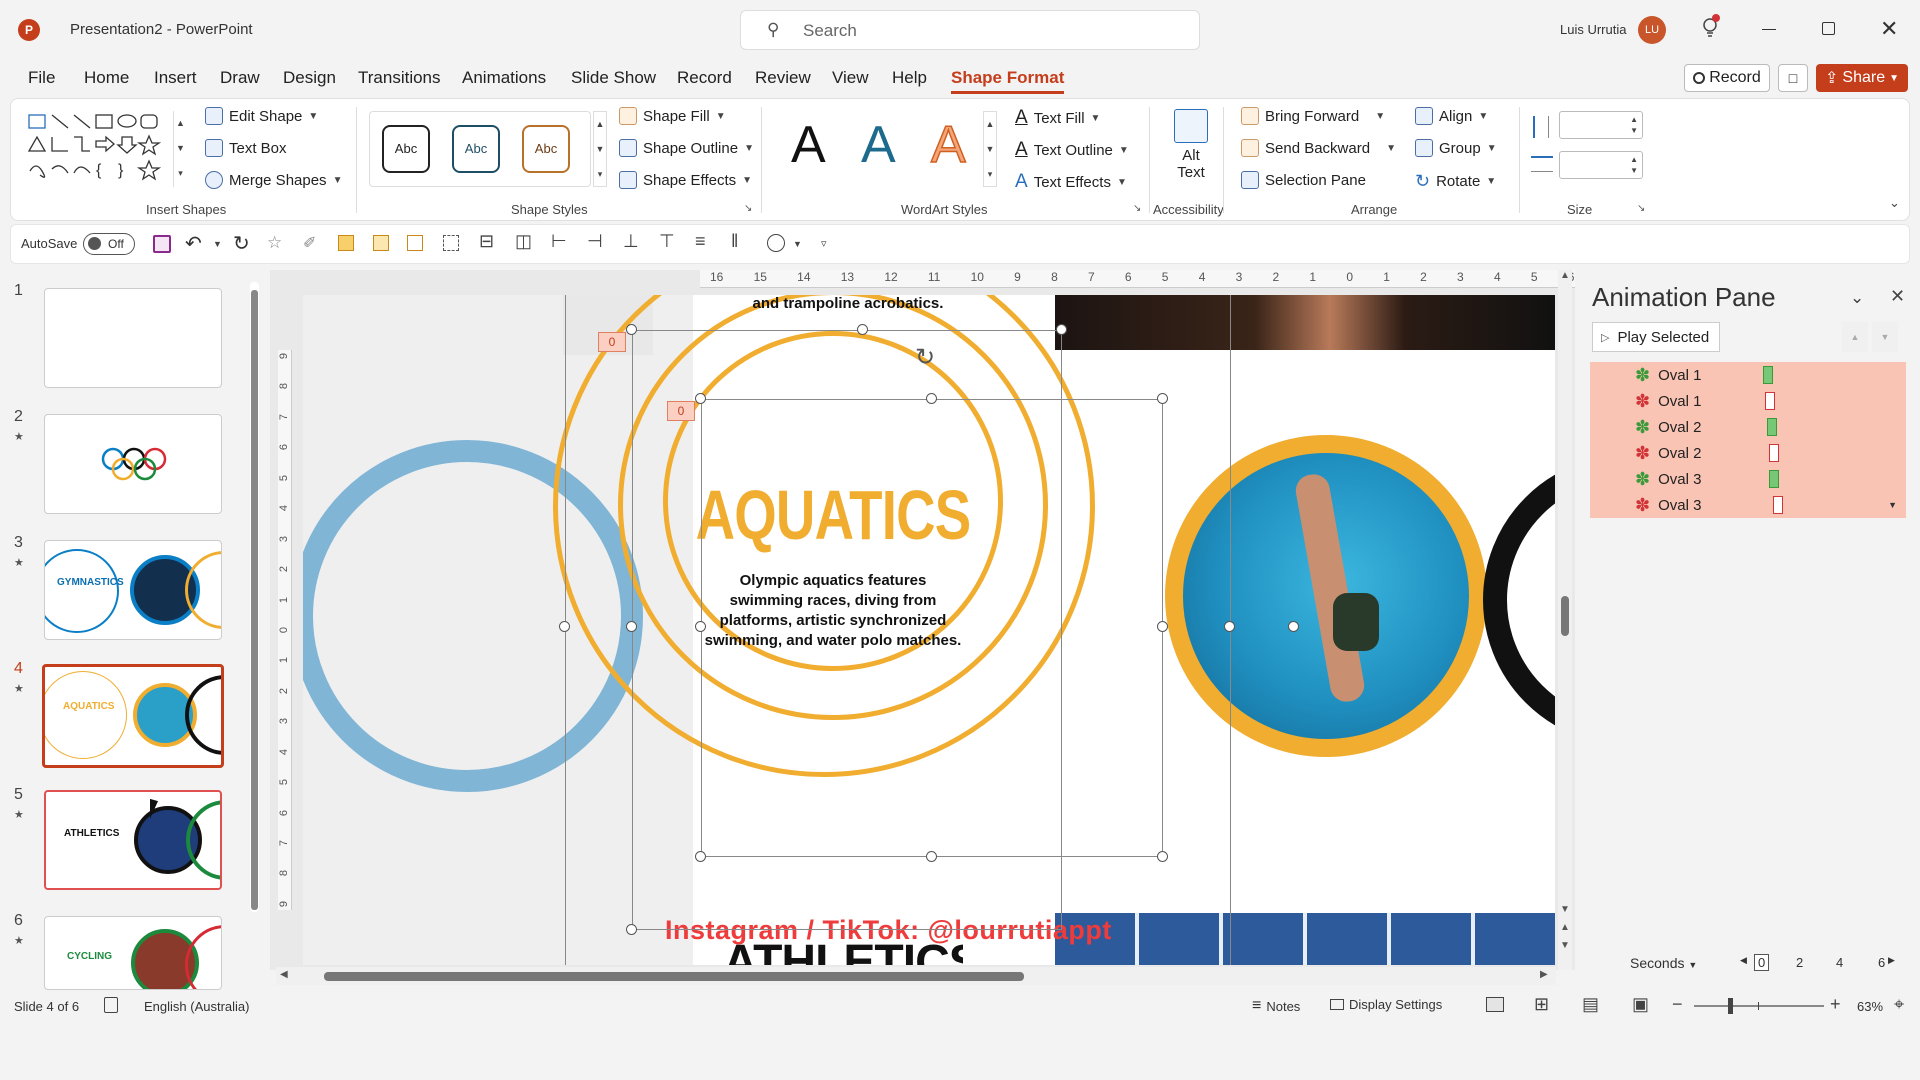 The width and height of the screenshot is (1920, 1080). I want to click on align-bottom-icon: ⊥, so click(631, 241).